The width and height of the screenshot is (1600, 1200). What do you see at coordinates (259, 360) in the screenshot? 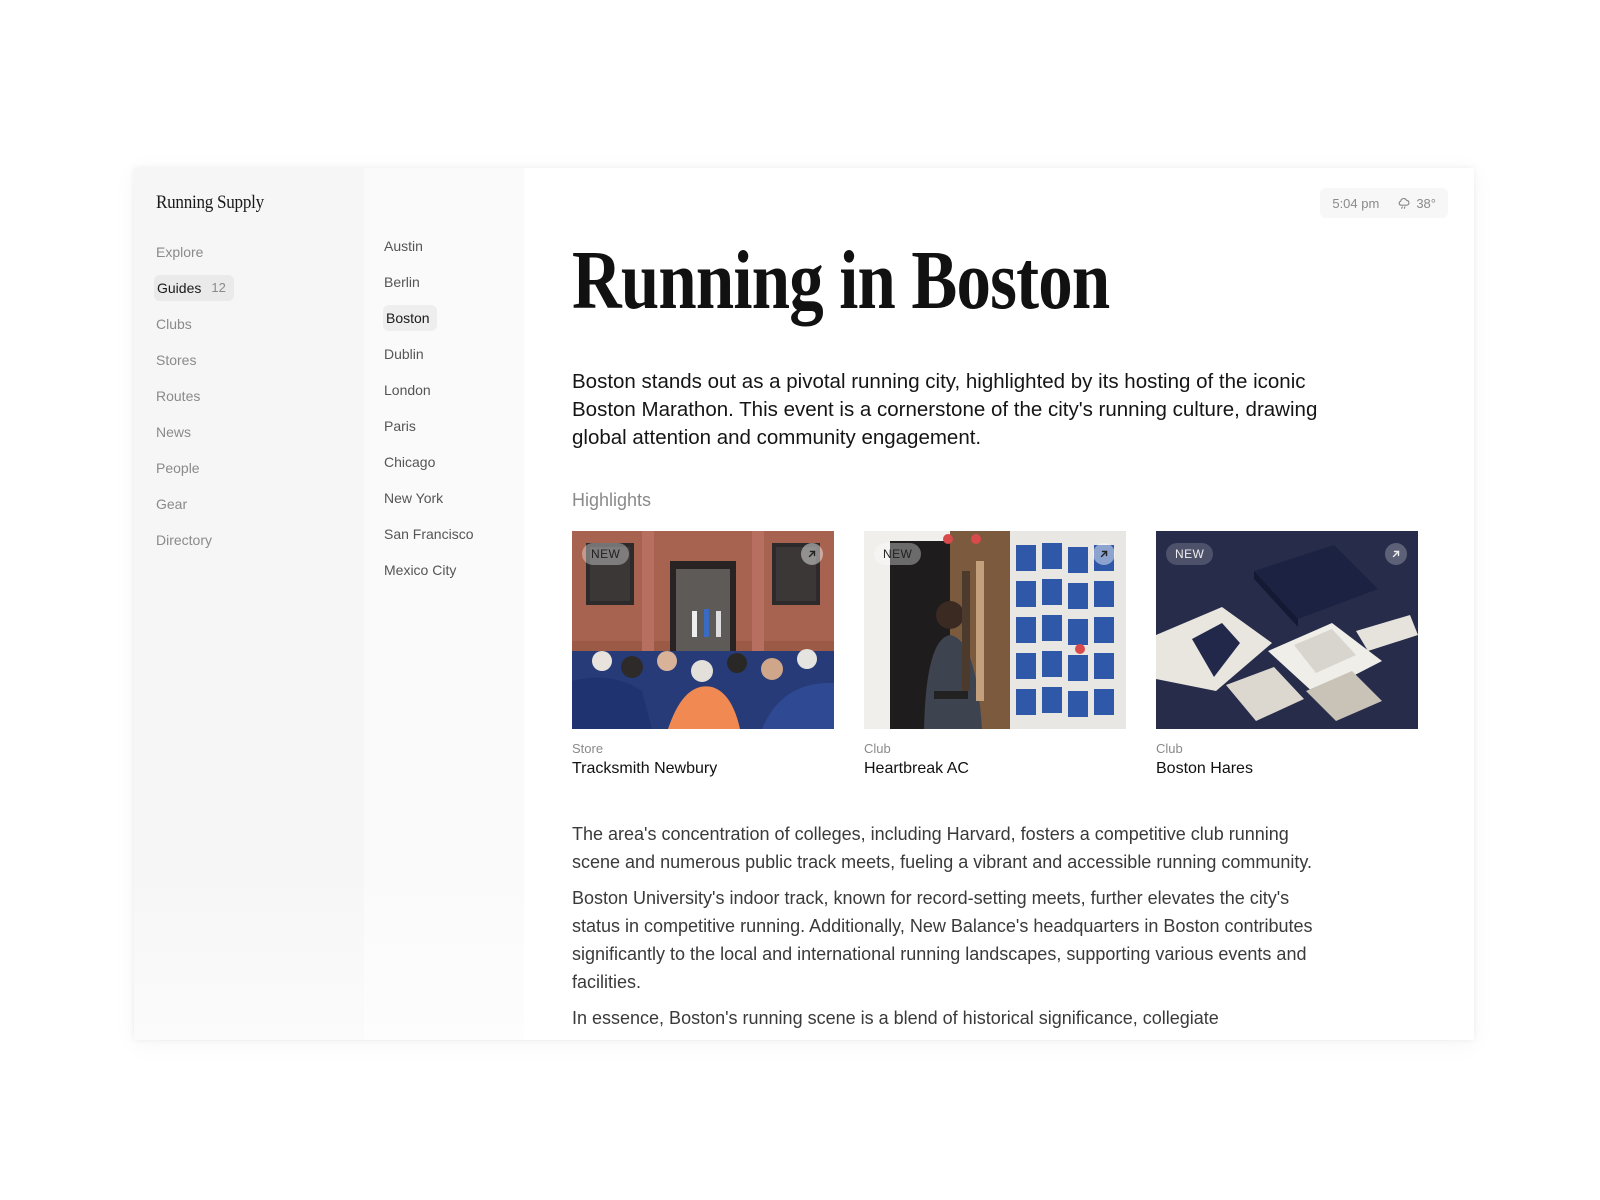
I see `sidebar-item-stores: Stores` at bounding box center [259, 360].